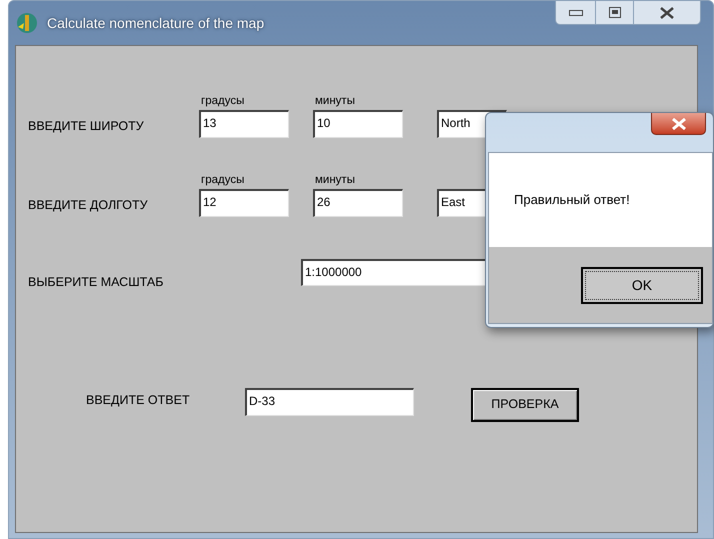 The width and height of the screenshot is (714, 539). What do you see at coordinates (525, 405) in the screenshot?
I see `check-button: ПРОВЕРКА` at bounding box center [525, 405].